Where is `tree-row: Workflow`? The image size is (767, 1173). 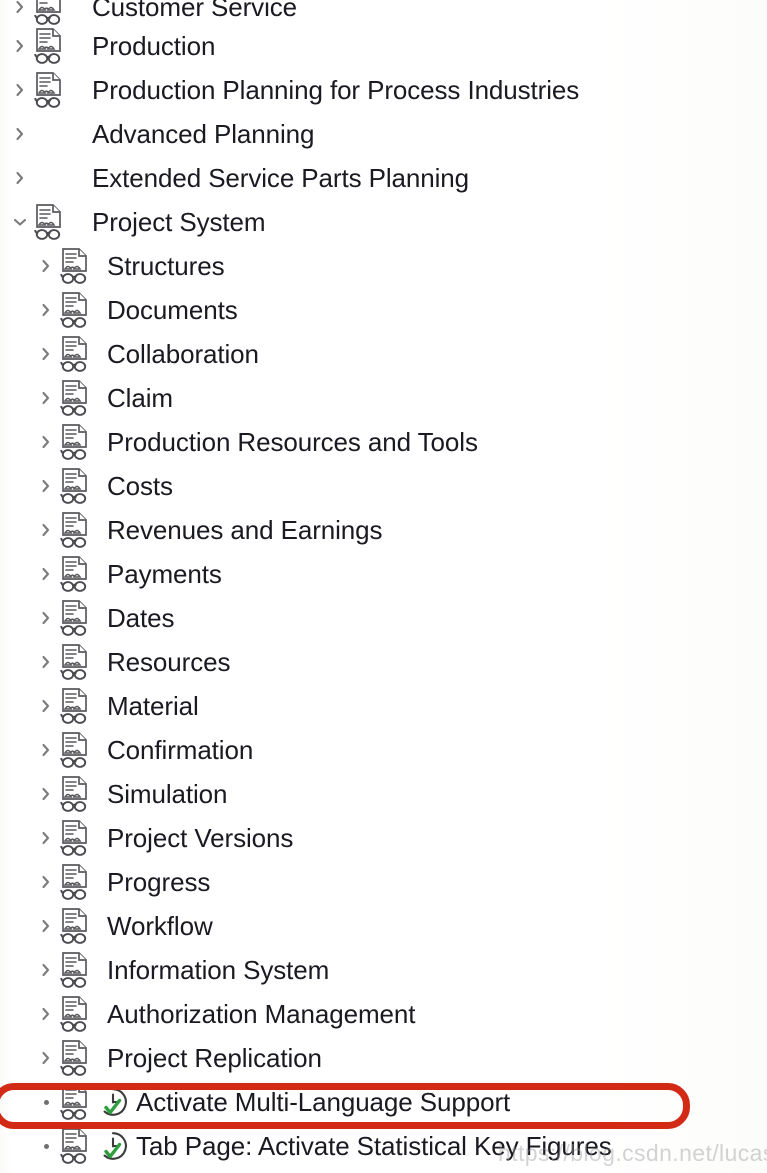
tree-row: Workflow is located at coordinates (383, 926).